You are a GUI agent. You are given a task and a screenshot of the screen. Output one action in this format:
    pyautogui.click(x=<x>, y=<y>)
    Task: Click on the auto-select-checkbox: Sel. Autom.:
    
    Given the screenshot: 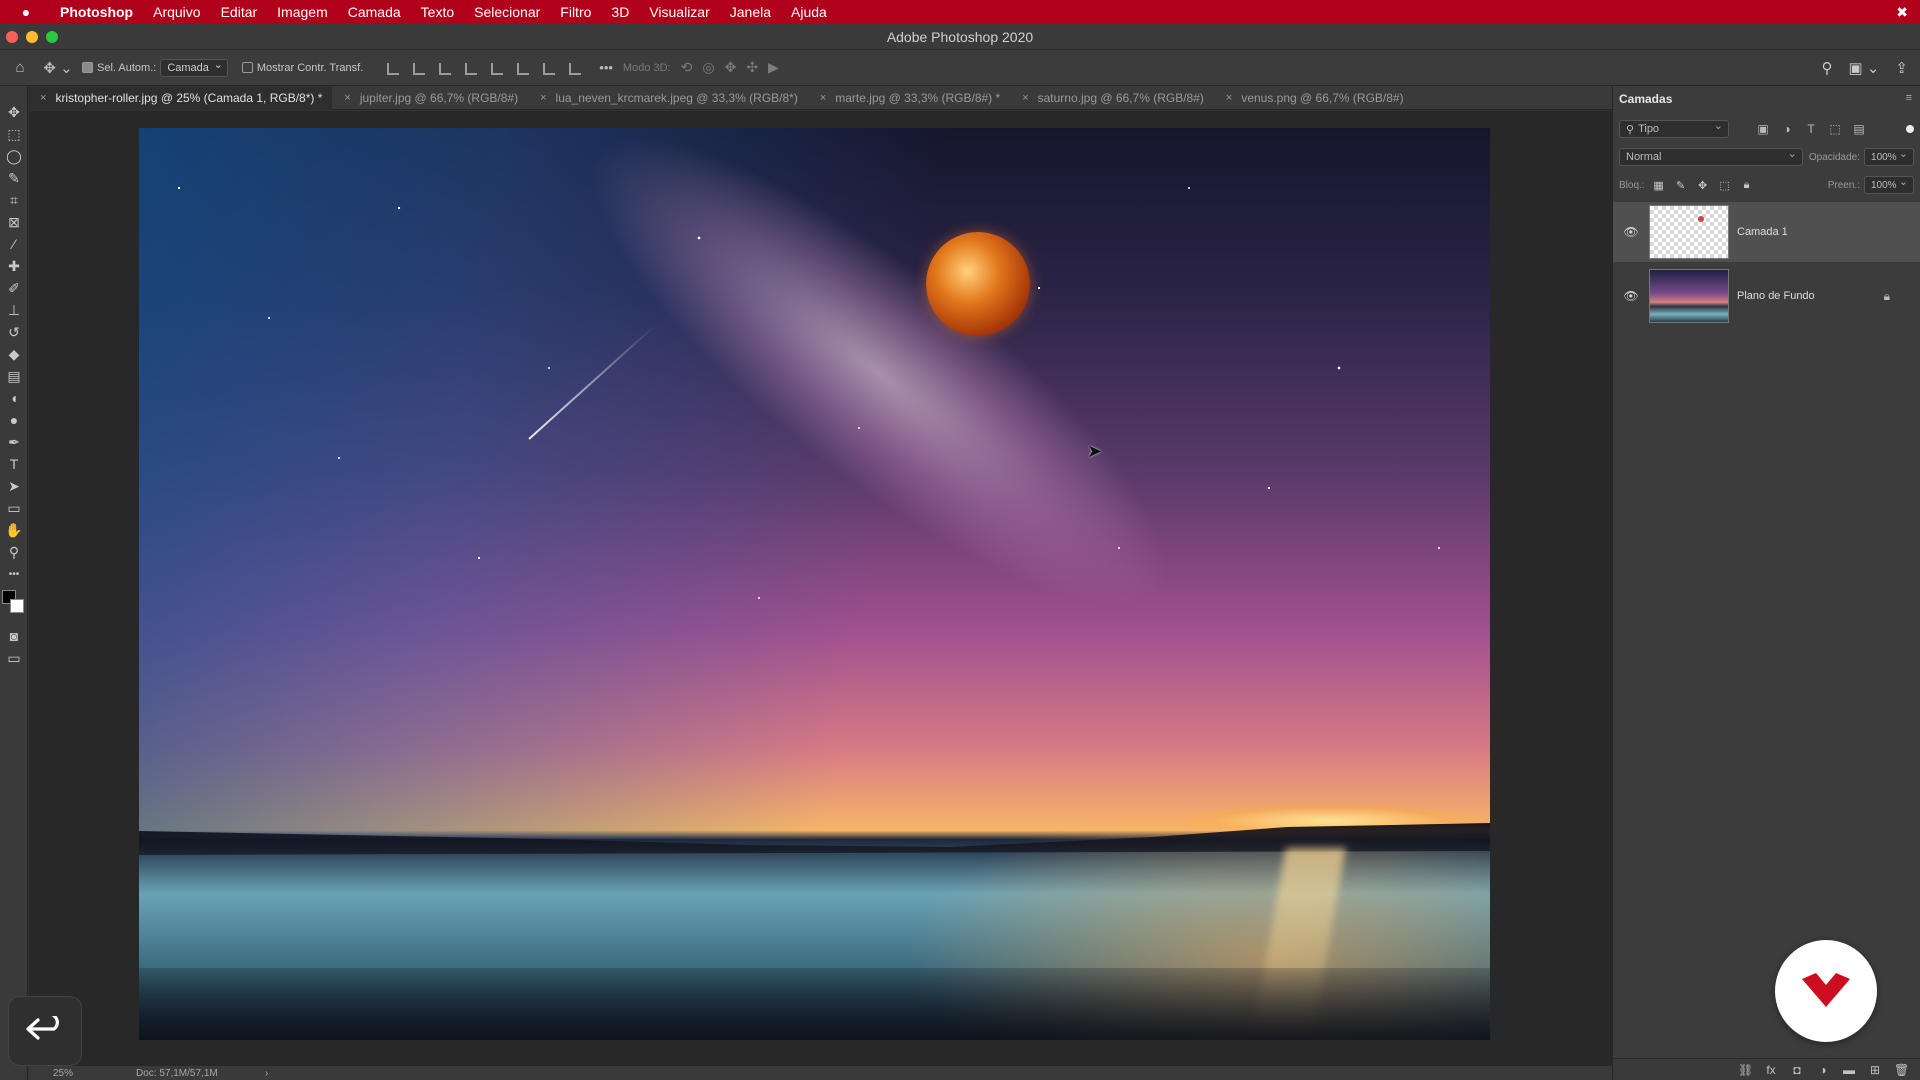 What is the action you would take?
    pyautogui.click(x=119, y=68)
    